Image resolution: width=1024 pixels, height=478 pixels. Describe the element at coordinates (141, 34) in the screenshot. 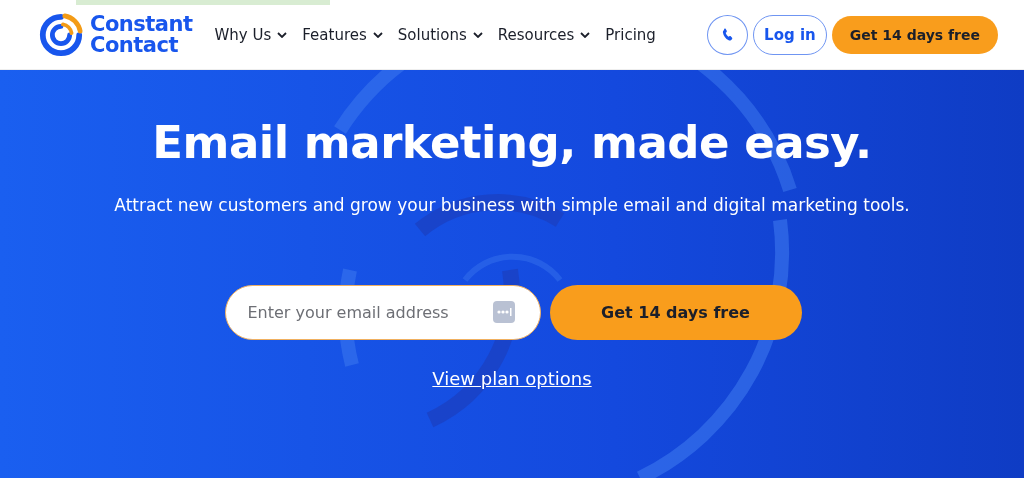

I see `logo-text: Constant Contact` at that location.